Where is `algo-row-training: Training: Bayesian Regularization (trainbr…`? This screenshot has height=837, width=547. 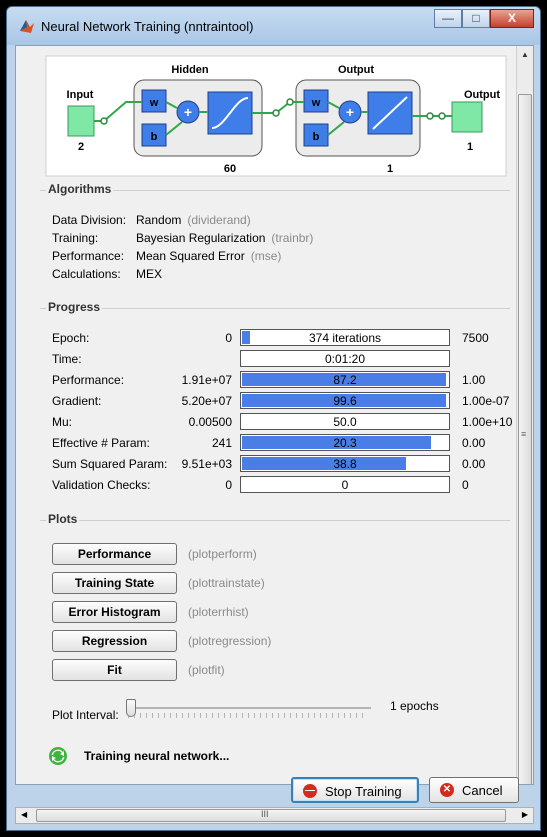
algo-row-training: Training: Bayesian Regularization (trainbr… is located at coordinates (182, 238).